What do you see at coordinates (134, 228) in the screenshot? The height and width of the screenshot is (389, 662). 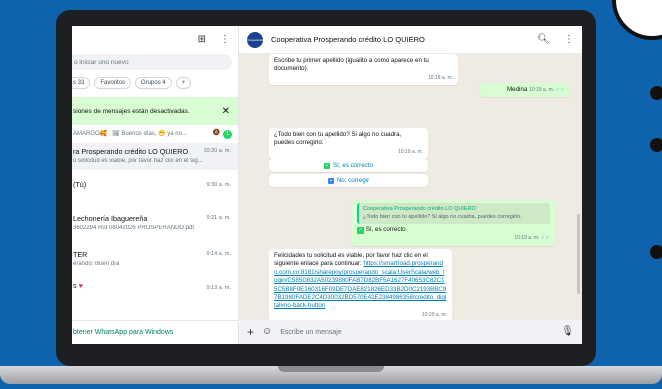 I see `chat-snippet: 3602294 Rut 06042026 PROSPERANDO.pdf` at bounding box center [134, 228].